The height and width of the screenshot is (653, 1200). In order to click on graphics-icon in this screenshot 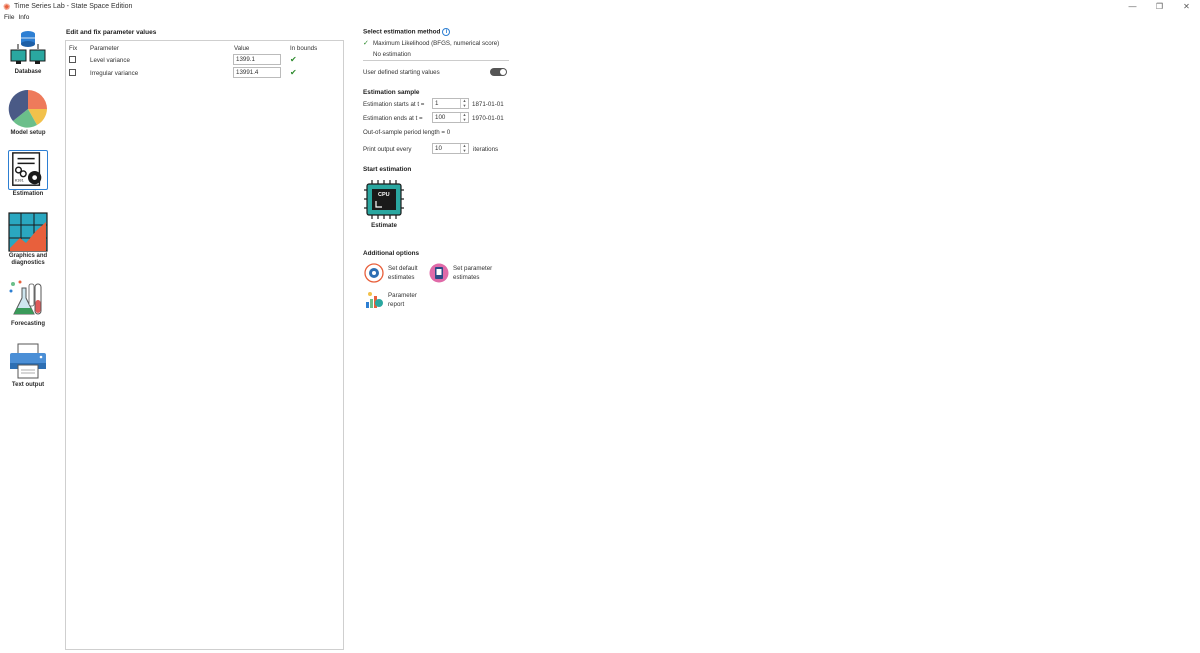, I will do `click(28, 232)`.